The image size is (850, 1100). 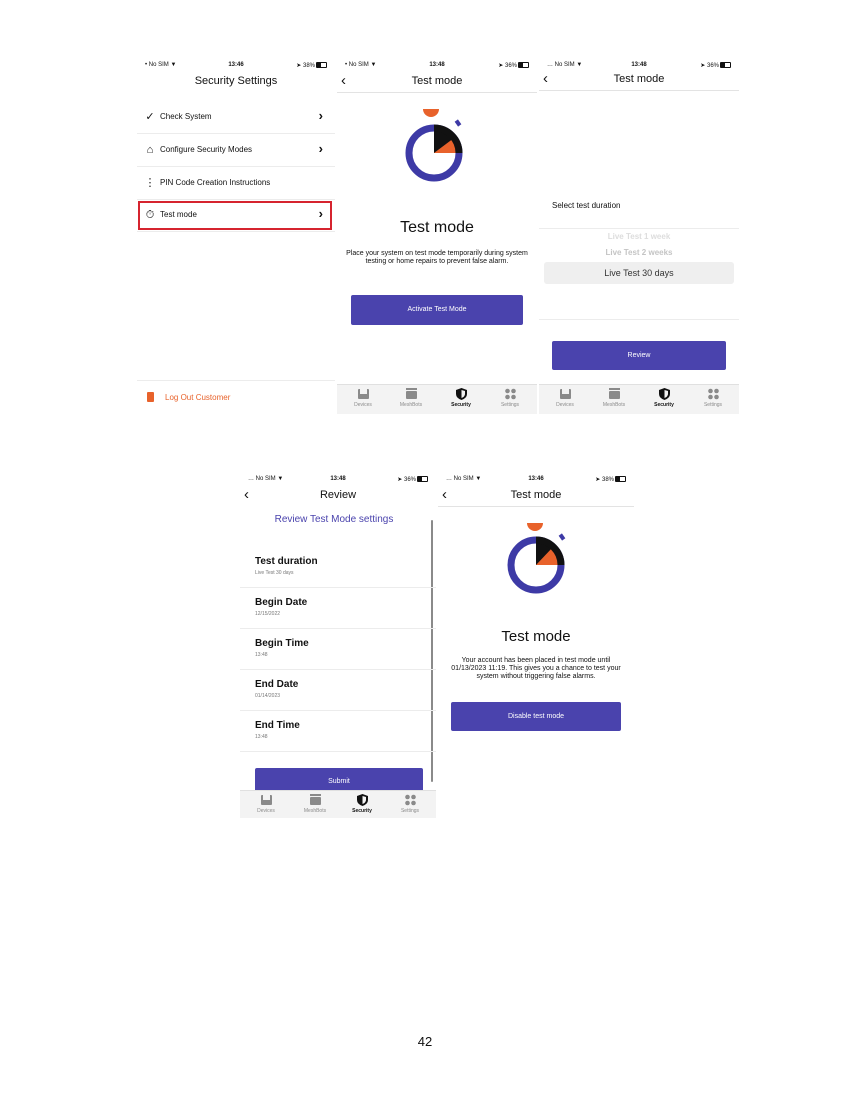 I want to click on settings-dots-icon, so click(x=510, y=394).